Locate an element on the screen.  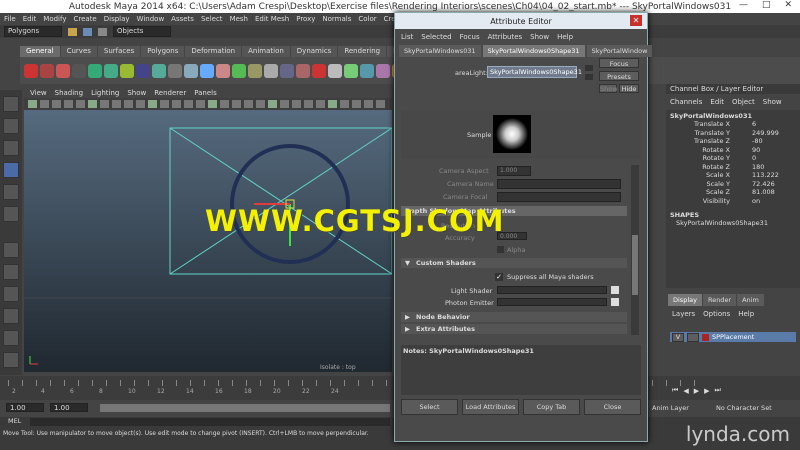
shelf-tab-rendering: Rendering is located at coordinates (362, 51).